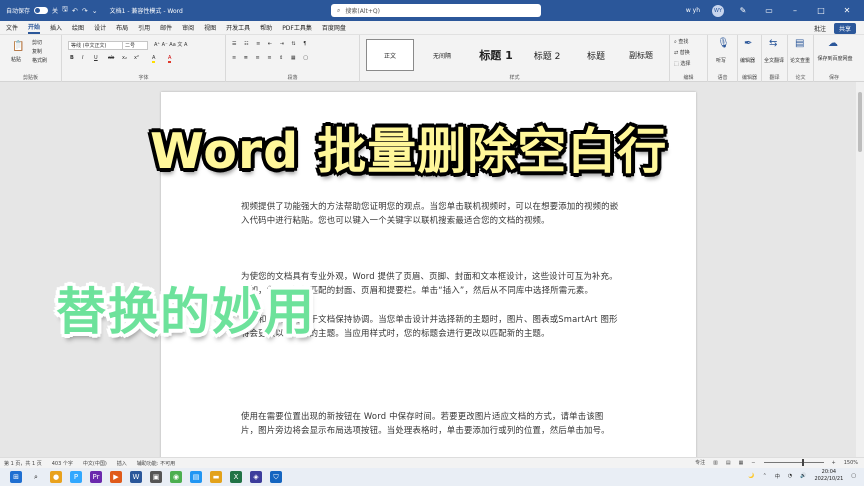  Describe the element at coordinates (753, 463) in the screenshot. I see `zoom-out-icon: −` at that location.